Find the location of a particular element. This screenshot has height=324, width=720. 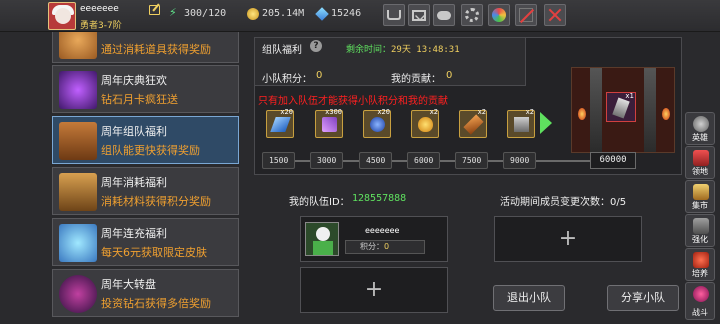

milestone-label: 9000 is located at coordinates (520, 160).